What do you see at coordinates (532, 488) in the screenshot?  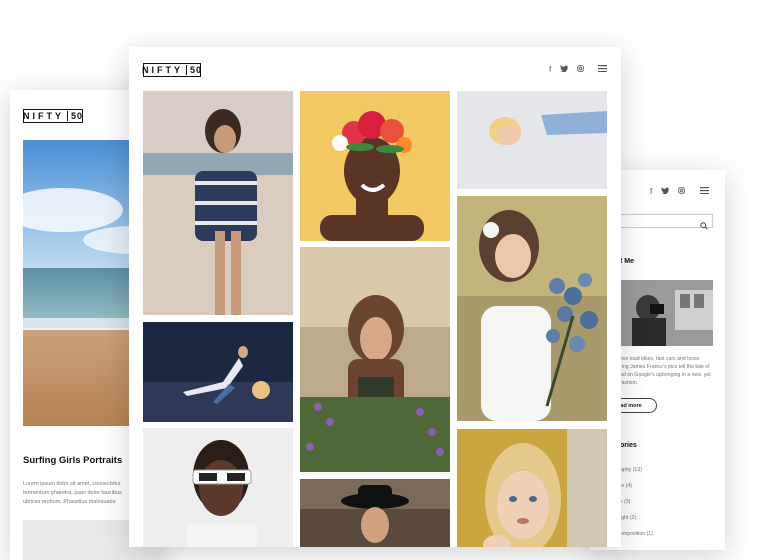 I see `photo-blonde-portrait` at bounding box center [532, 488].